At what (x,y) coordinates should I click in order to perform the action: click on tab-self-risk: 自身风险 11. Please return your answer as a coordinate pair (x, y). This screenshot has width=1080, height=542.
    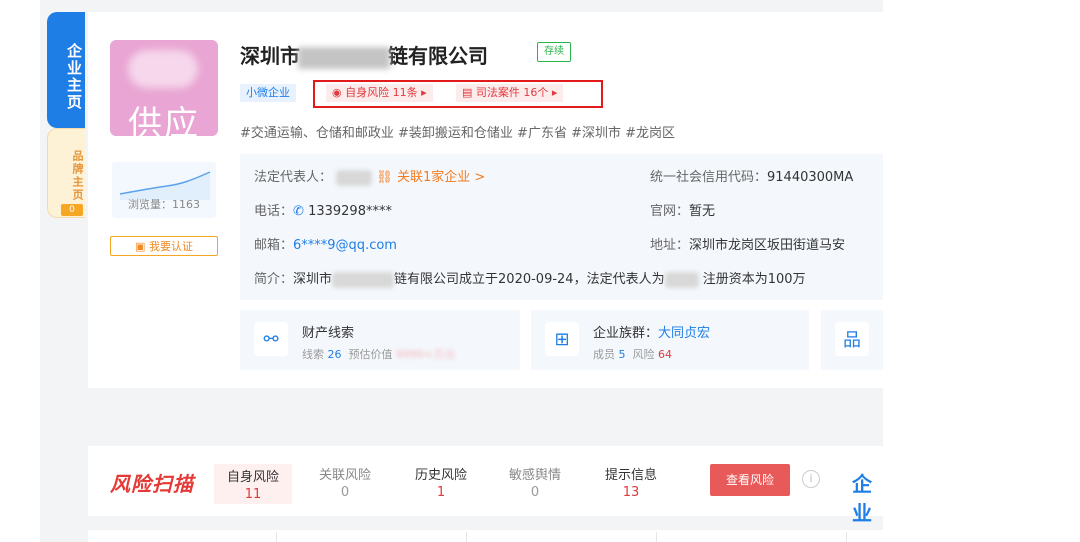
    Looking at the image, I should click on (253, 484).